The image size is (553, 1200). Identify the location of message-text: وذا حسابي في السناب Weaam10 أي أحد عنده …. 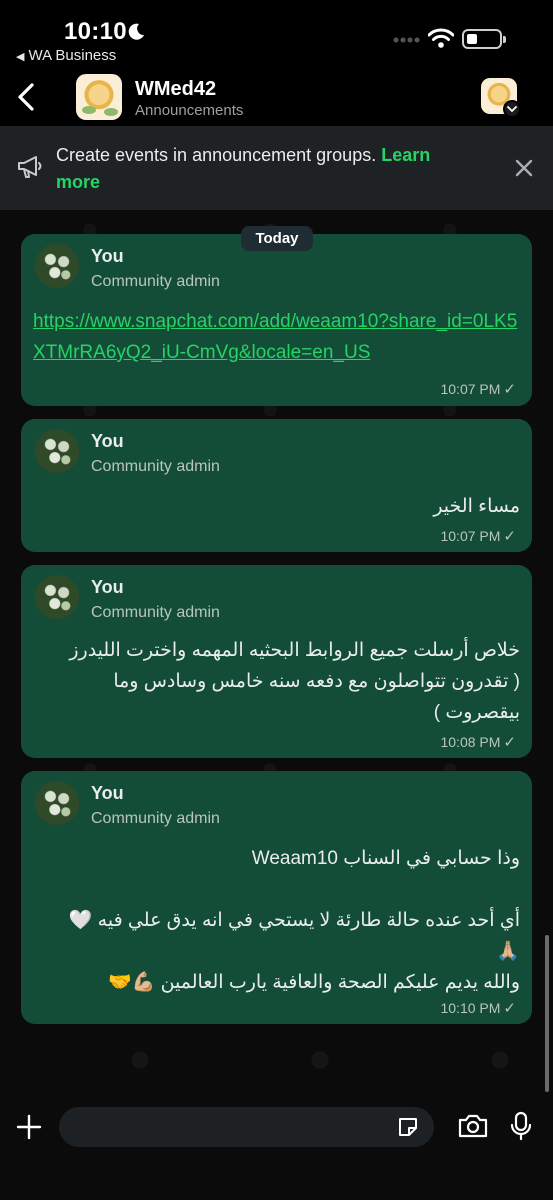
(272, 920).